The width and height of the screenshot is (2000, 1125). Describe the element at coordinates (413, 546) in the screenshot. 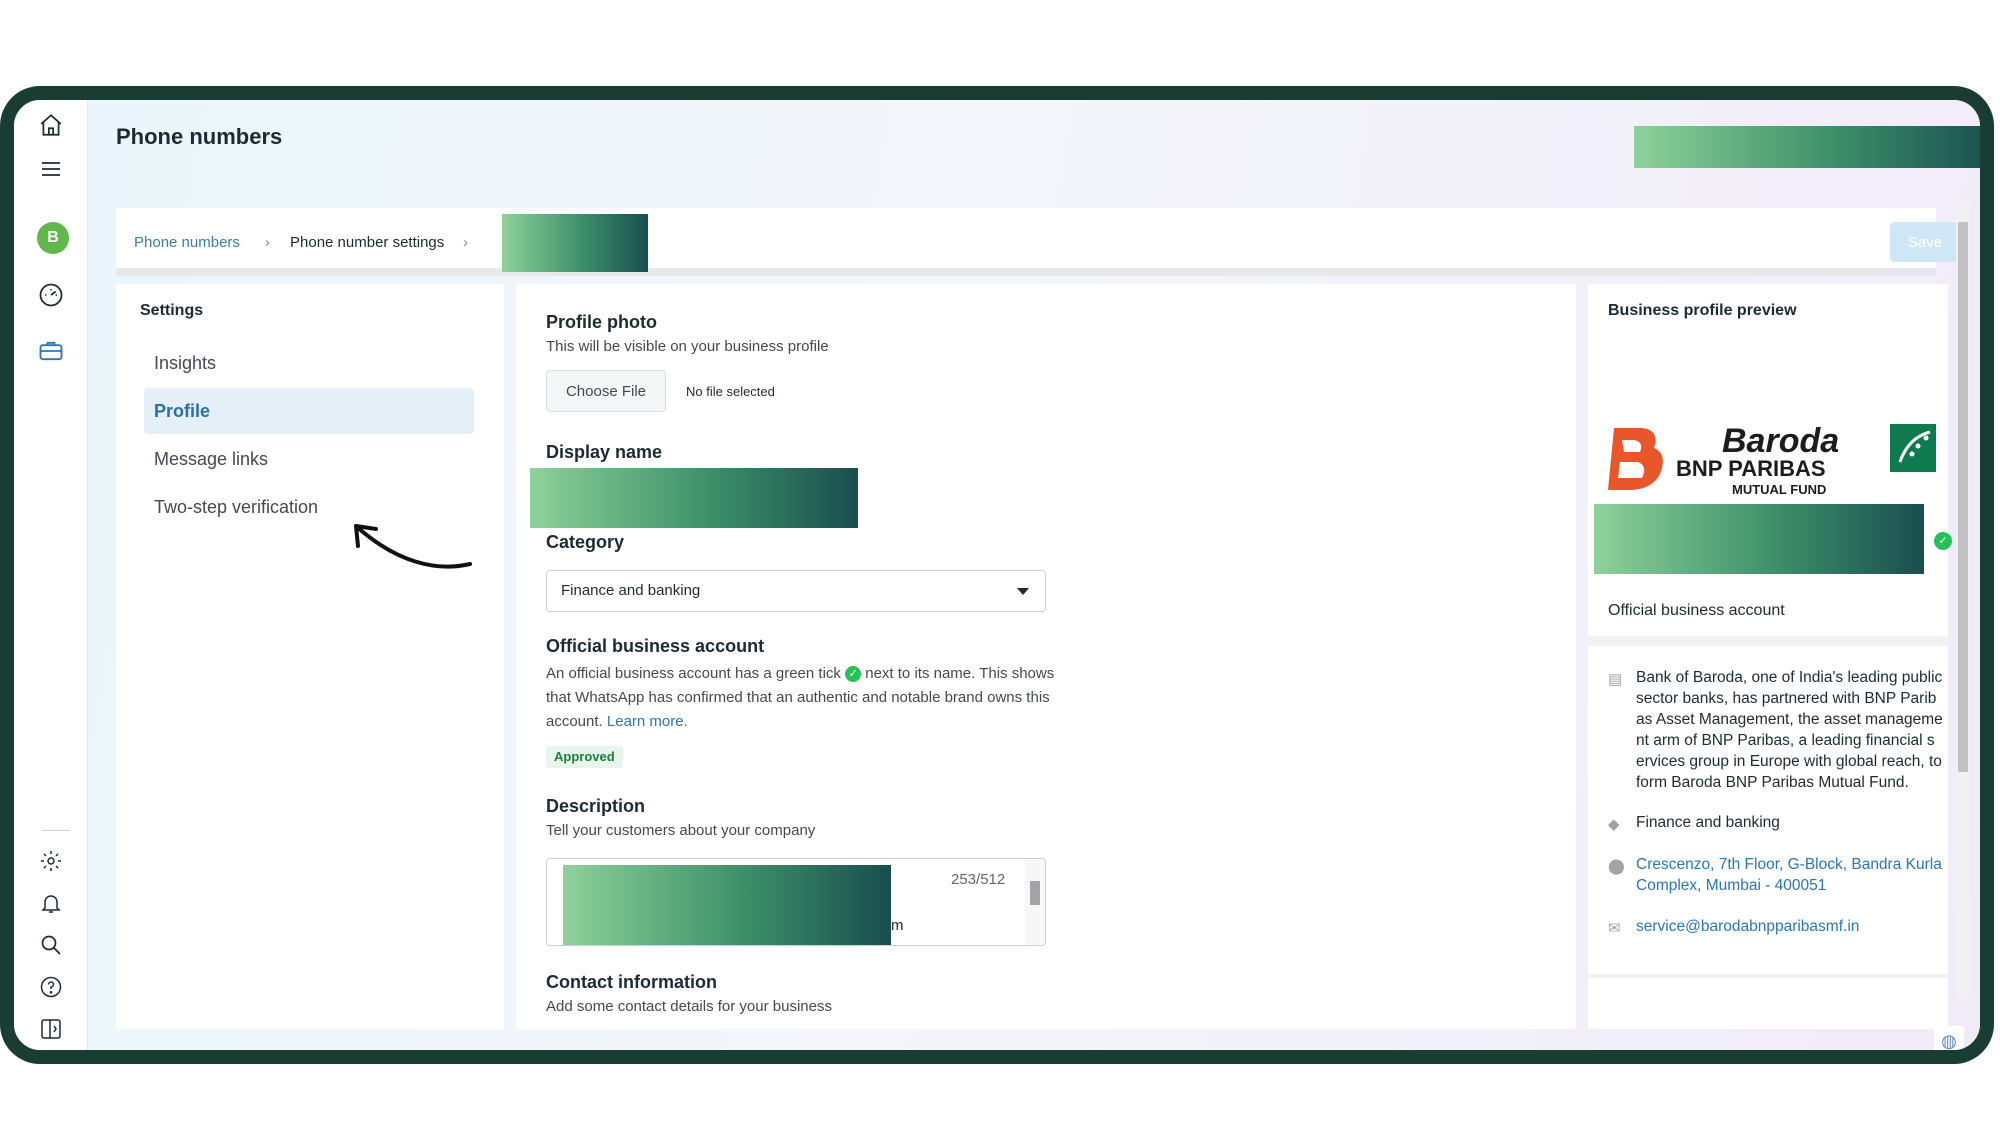

I see `annotation-arrow` at that location.